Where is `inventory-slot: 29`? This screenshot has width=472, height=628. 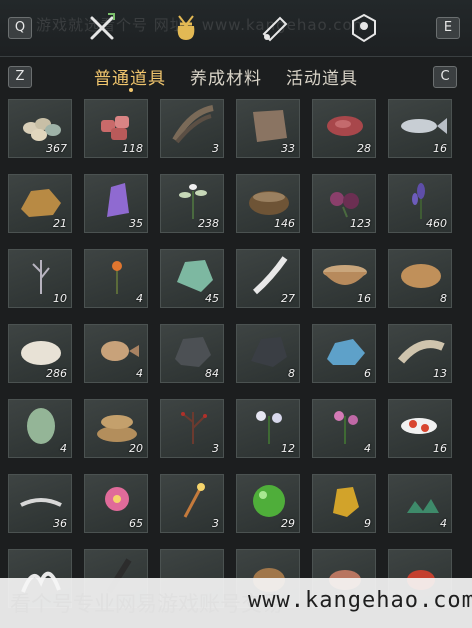
inventory-slot: 29 is located at coordinates (268, 503).